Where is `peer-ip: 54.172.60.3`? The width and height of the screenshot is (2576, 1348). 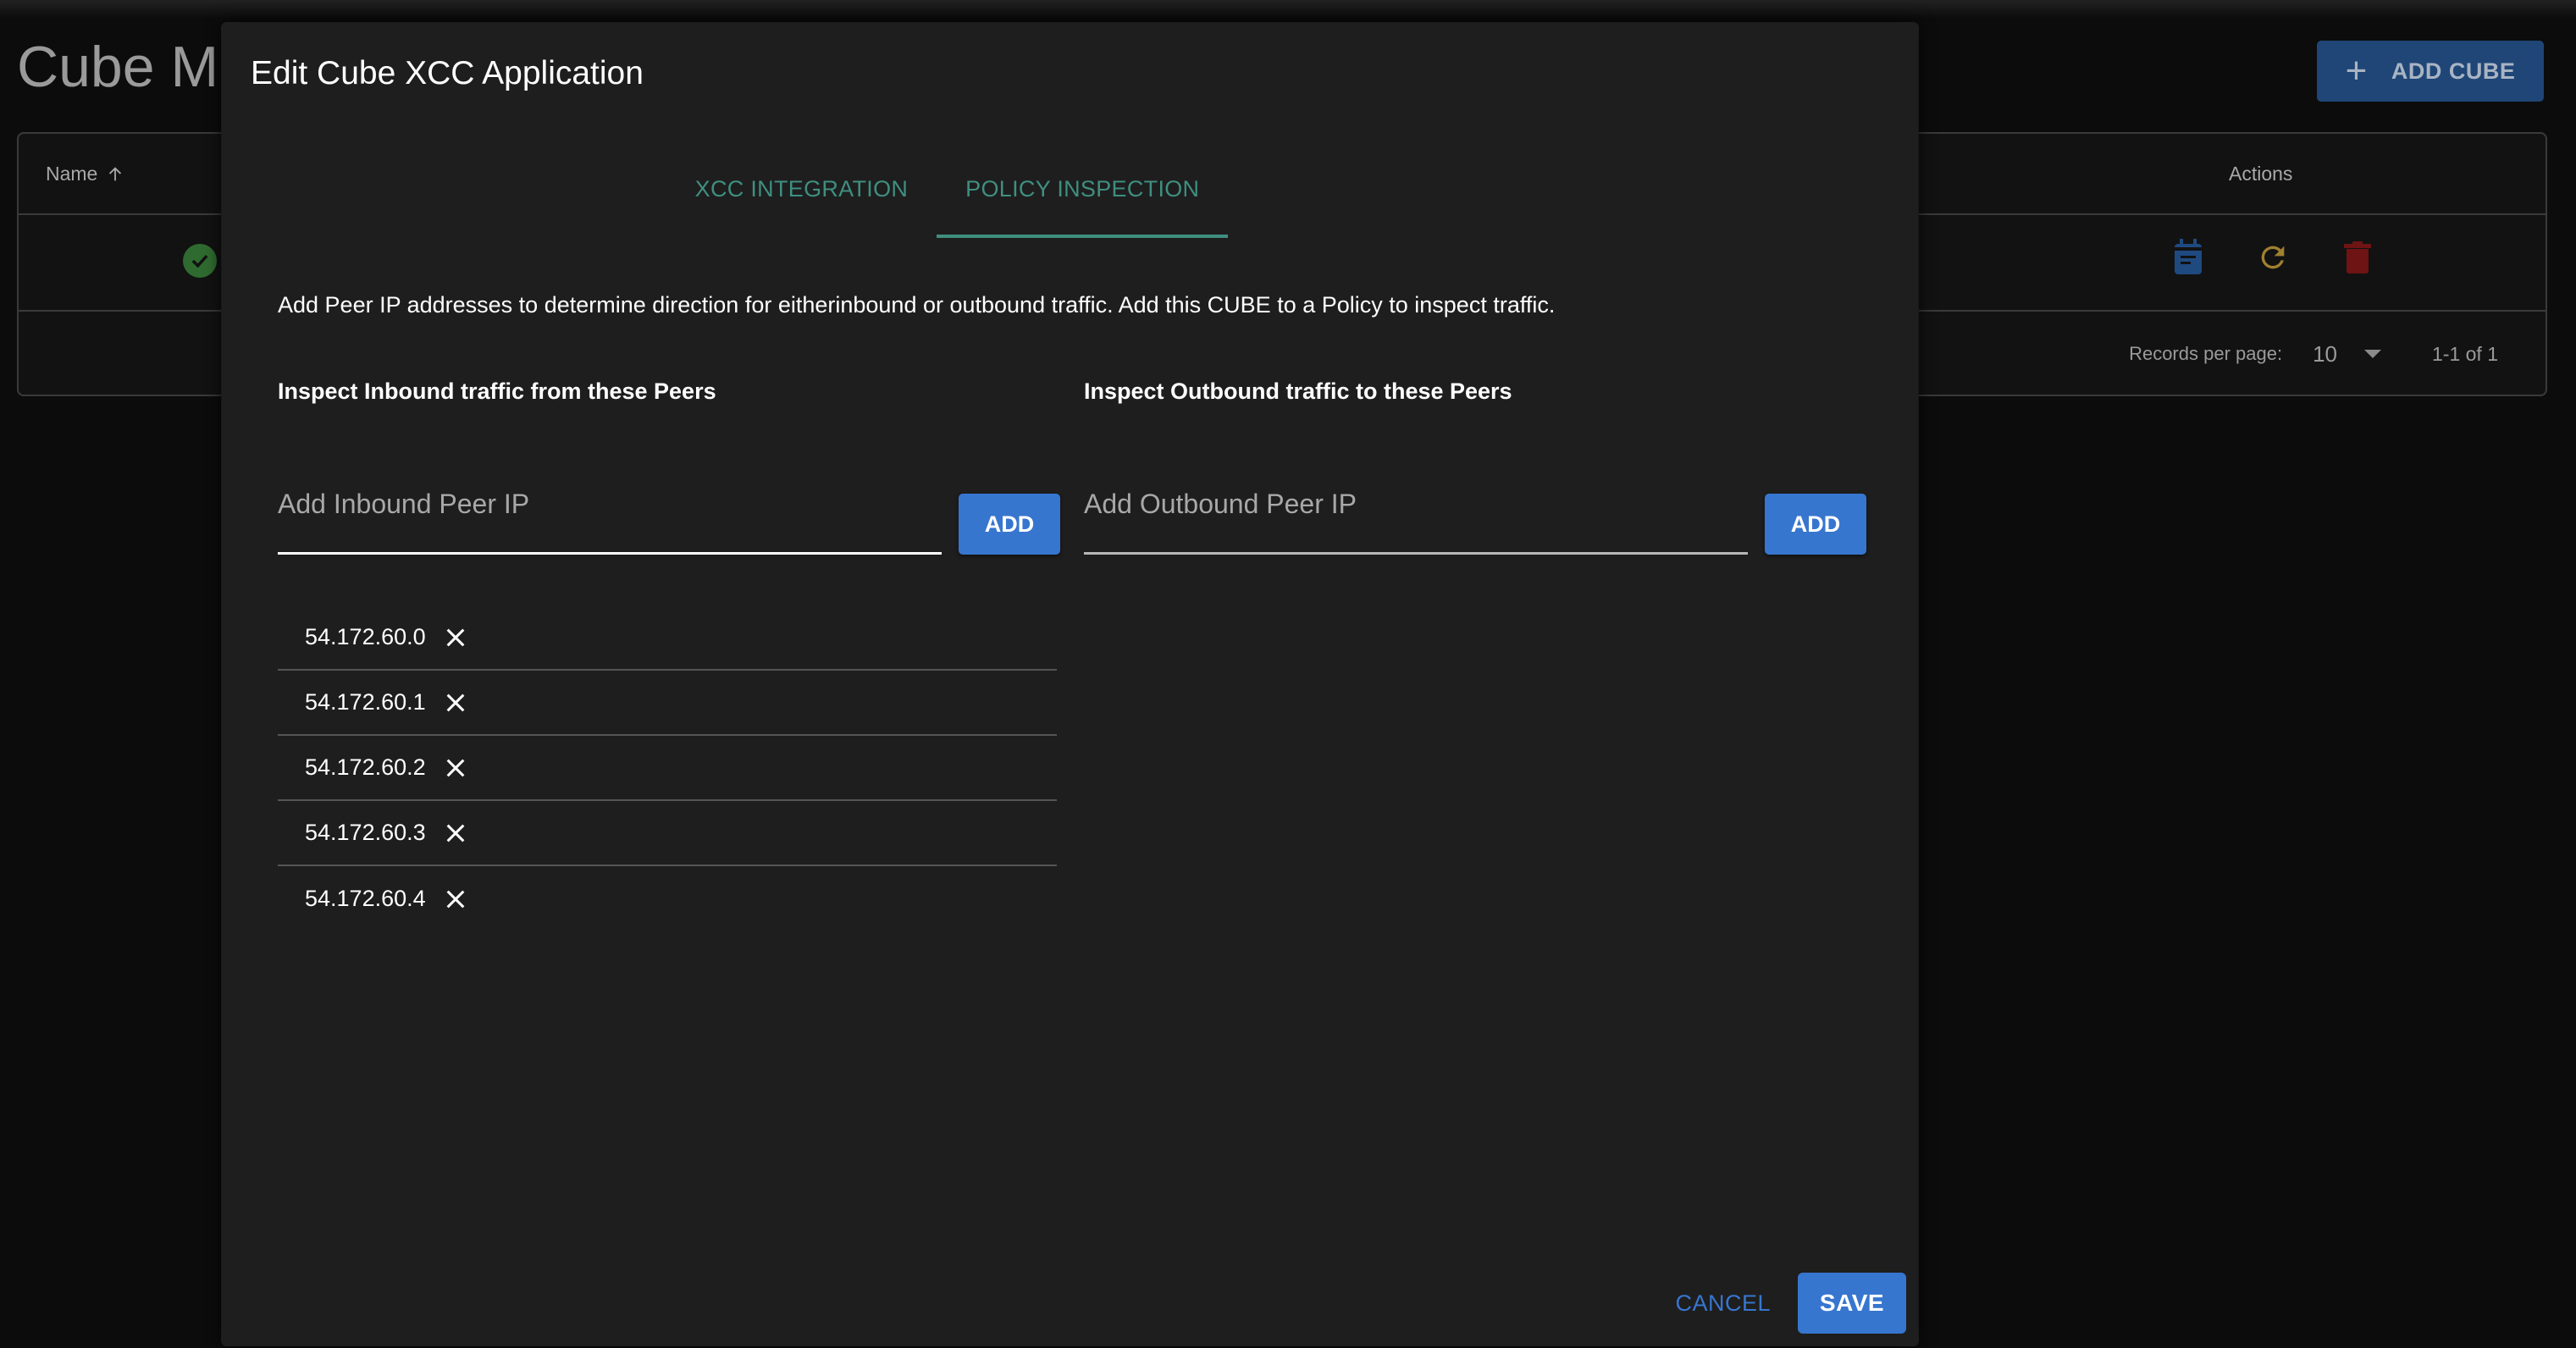 peer-ip: 54.172.60.3 is located at coordinates (365, 832).